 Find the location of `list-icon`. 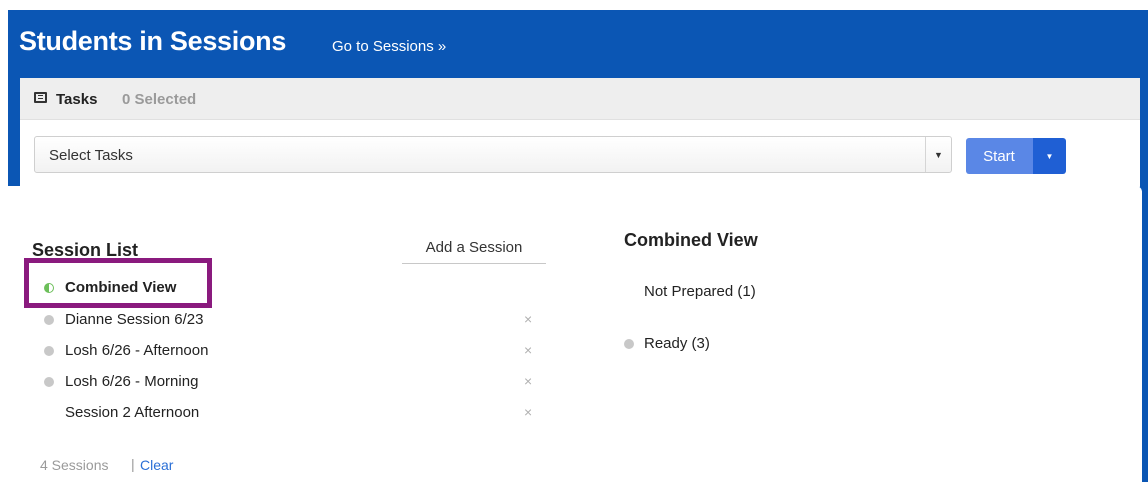

list-icon is located at coordinates (40, 97).